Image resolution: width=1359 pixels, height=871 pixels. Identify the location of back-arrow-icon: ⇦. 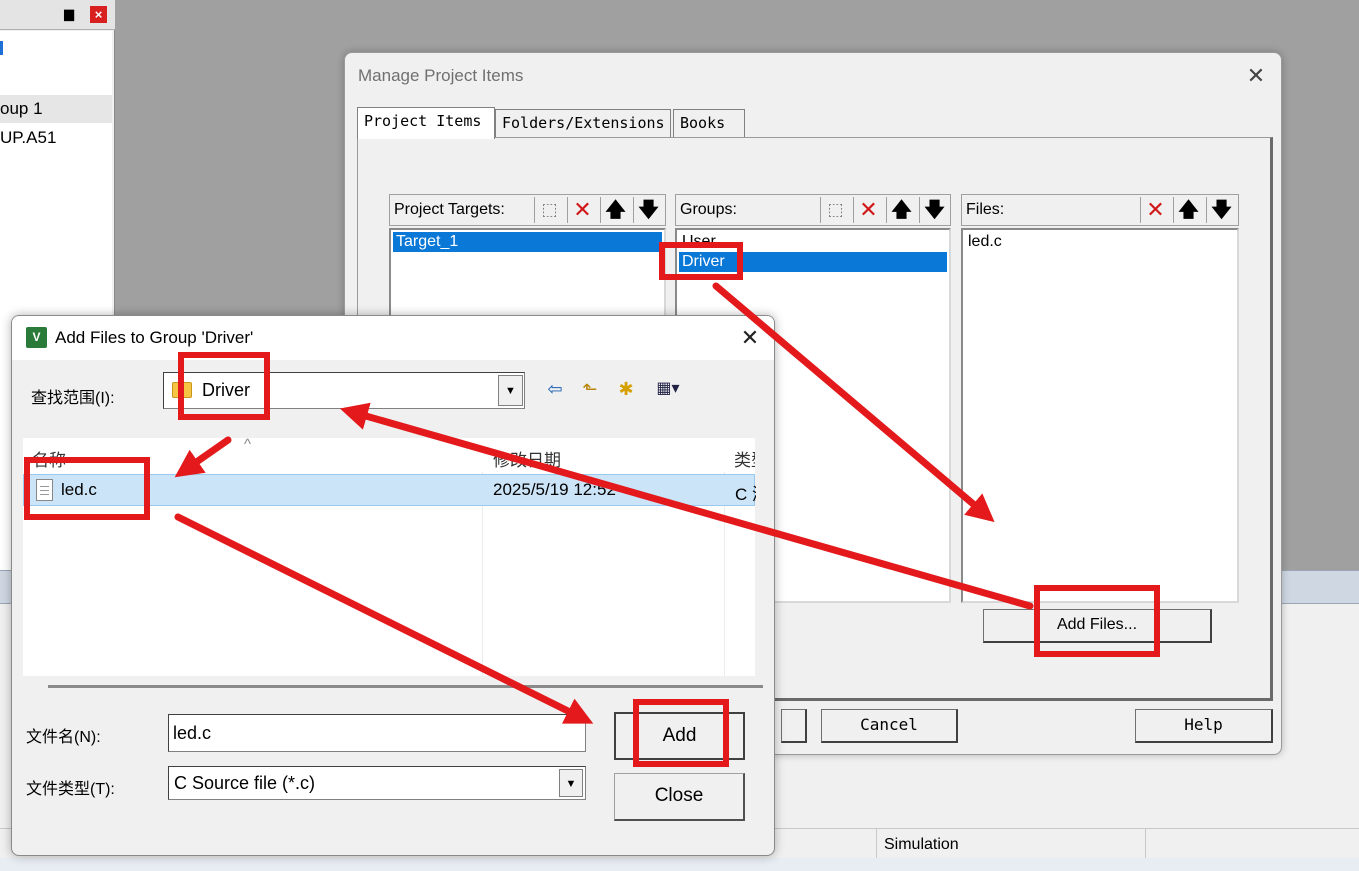
(555, 389).